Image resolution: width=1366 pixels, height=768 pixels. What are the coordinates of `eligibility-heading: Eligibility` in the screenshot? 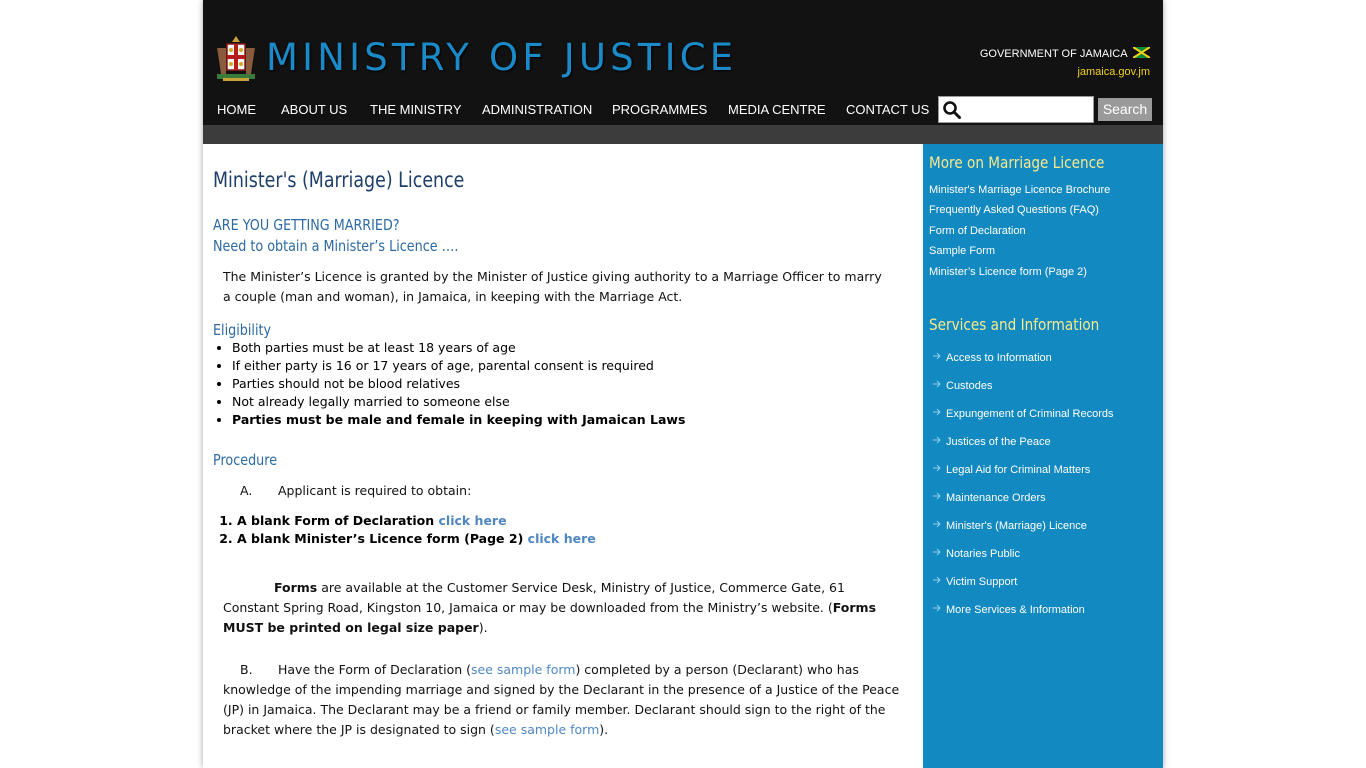 It's located at (242, 330).